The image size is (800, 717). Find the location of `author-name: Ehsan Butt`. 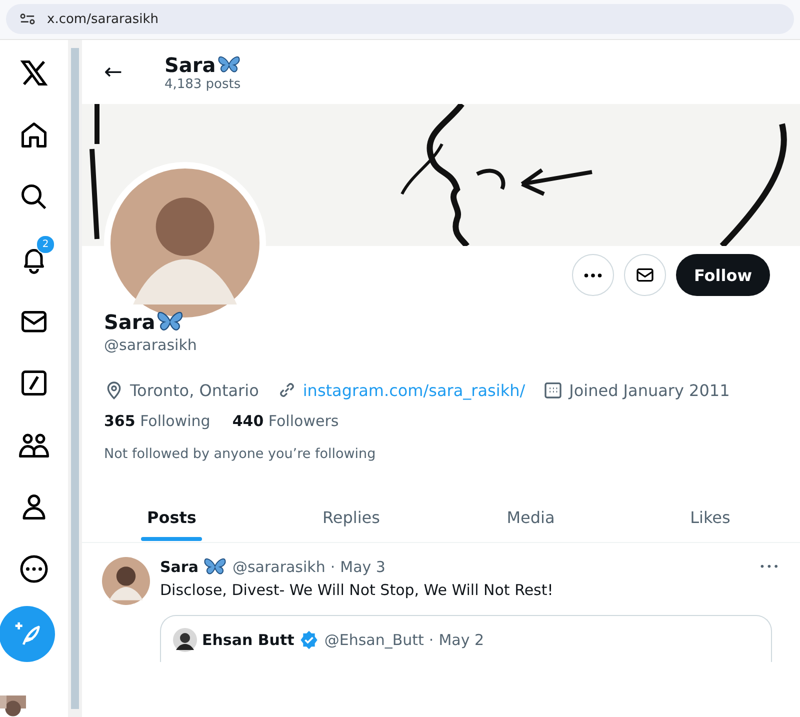

author-name: Ehsan Butt is located at coordinates (248, 640).